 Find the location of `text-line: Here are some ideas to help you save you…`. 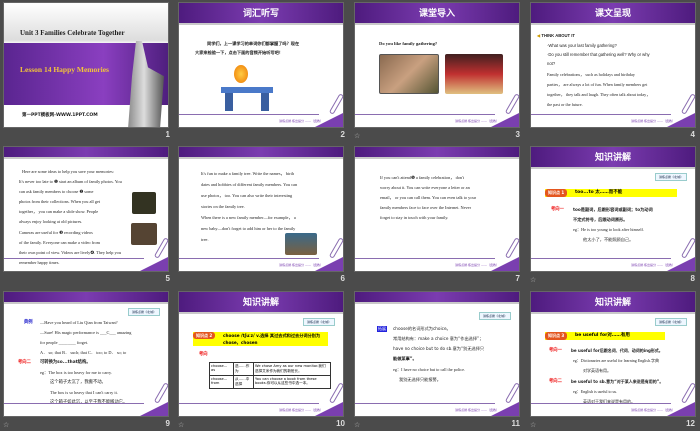

text-line: Here are some ideas to help you save you… is located at coordinates (68, 171).